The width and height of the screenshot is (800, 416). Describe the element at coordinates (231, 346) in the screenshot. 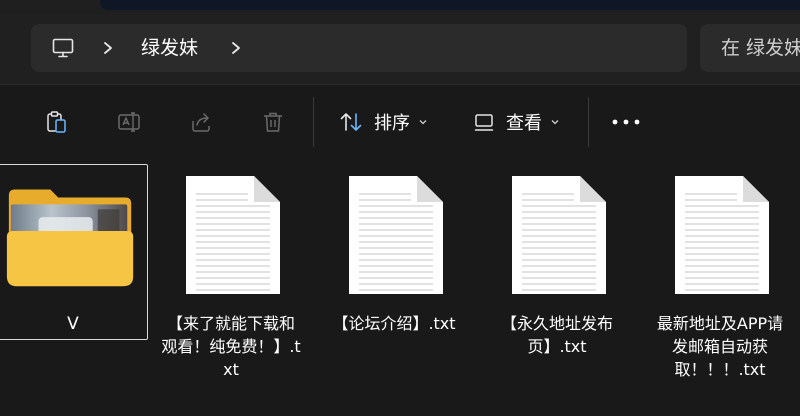

I see `file-name: 【来了就能下载和观看！纯免费！】.txt` at that location.